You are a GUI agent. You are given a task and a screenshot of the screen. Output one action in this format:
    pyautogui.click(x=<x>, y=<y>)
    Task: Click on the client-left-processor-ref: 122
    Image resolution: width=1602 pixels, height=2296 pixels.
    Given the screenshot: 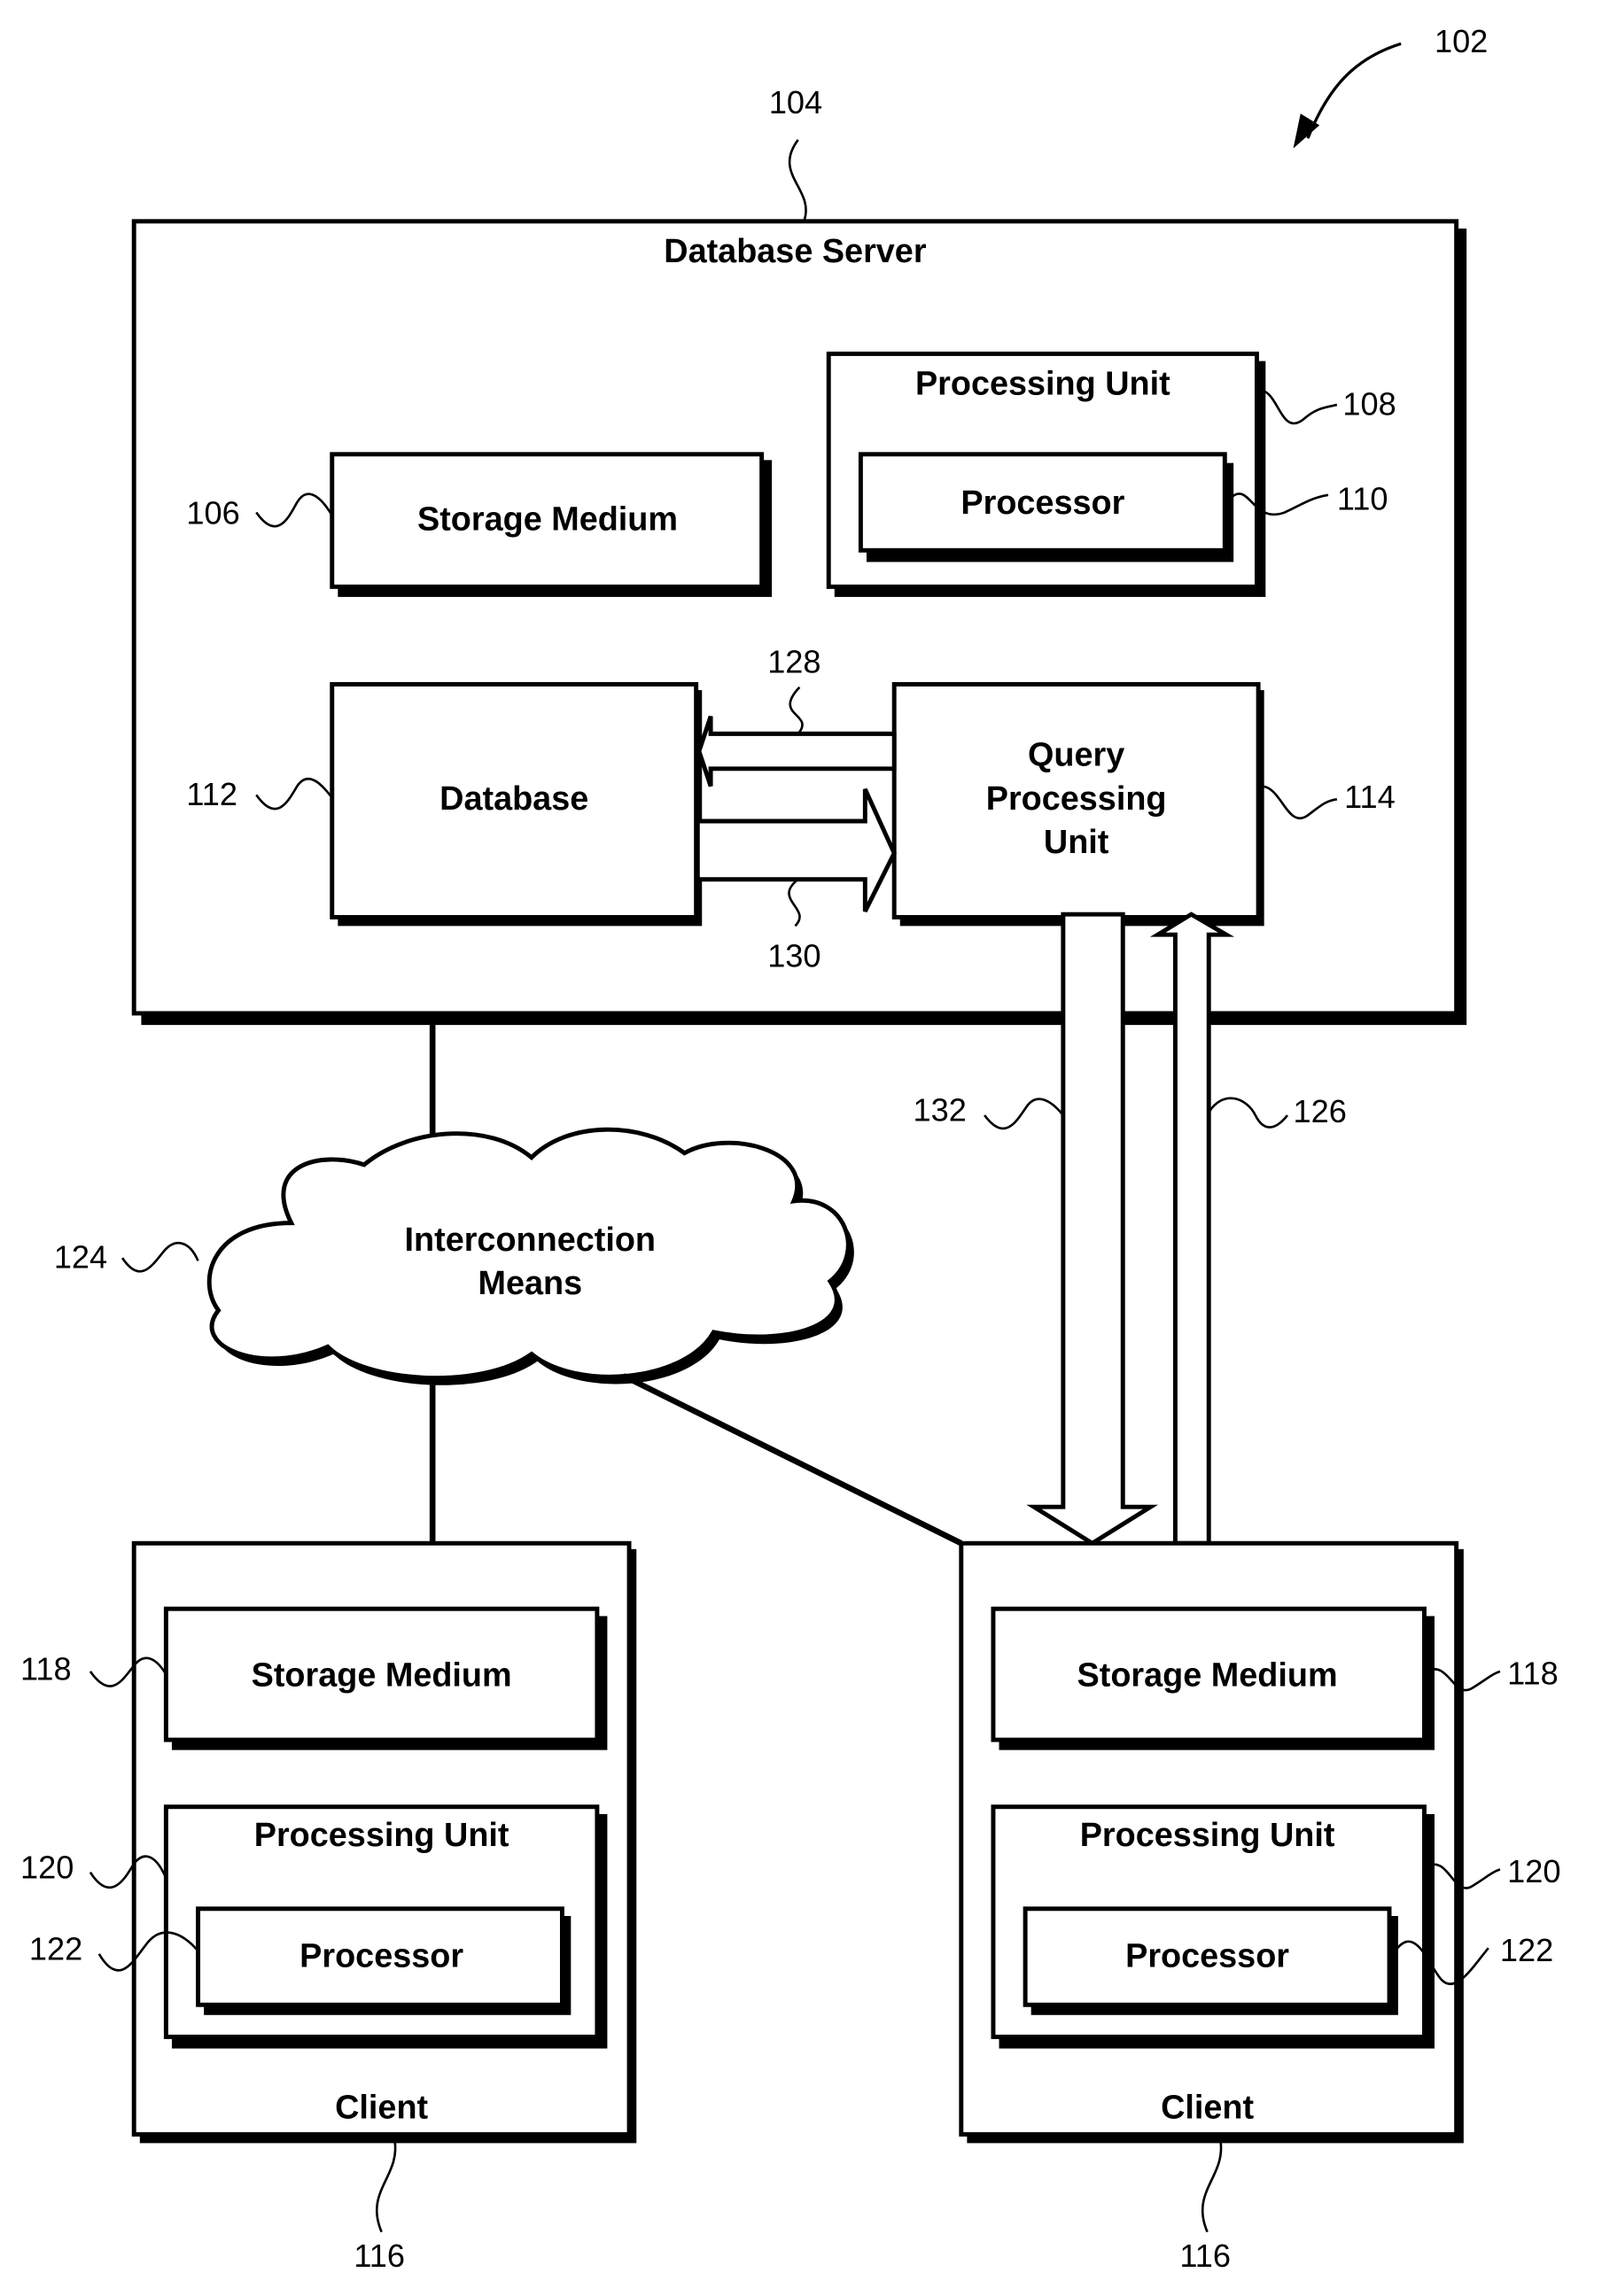 What is the action you would take?
    pyautogui.click(x=55, y=1948)
    